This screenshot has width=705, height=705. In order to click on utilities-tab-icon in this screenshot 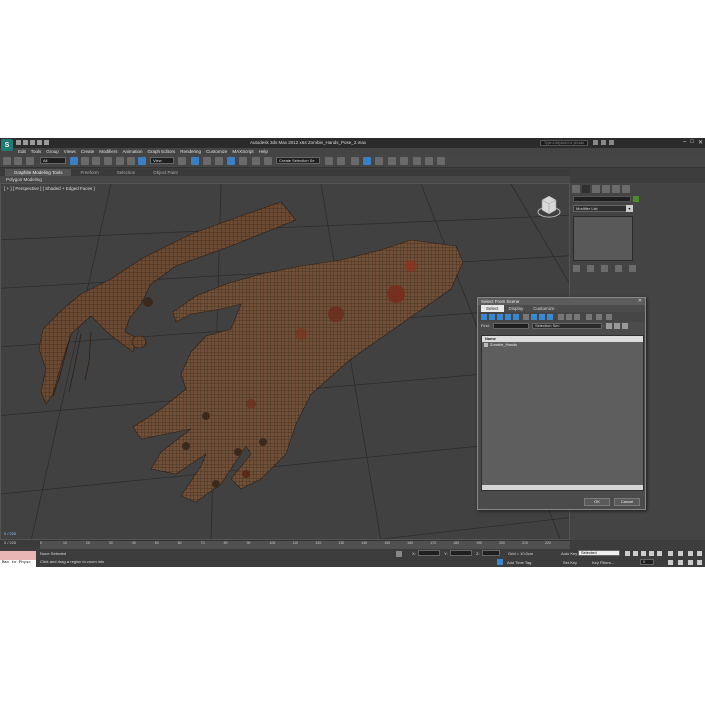, I will do `click(626, 189)`.